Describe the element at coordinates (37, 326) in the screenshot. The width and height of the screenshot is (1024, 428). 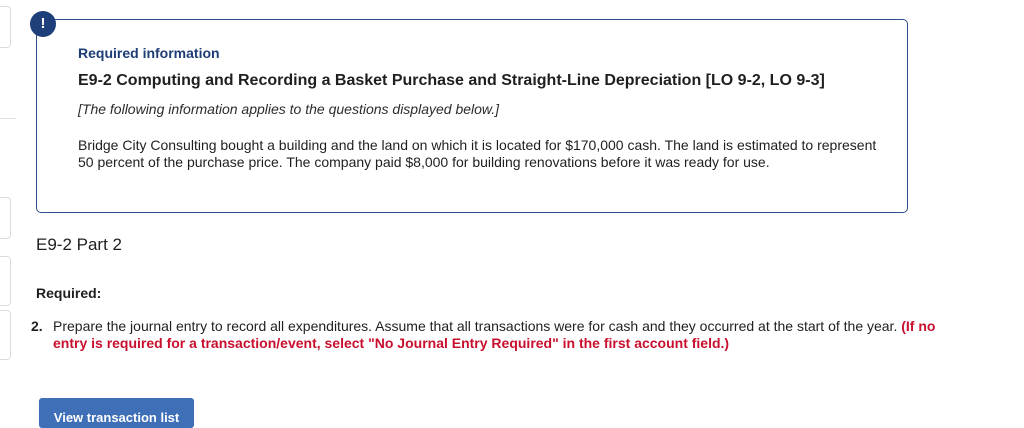
I see `requirement-number: 2.` at that location.